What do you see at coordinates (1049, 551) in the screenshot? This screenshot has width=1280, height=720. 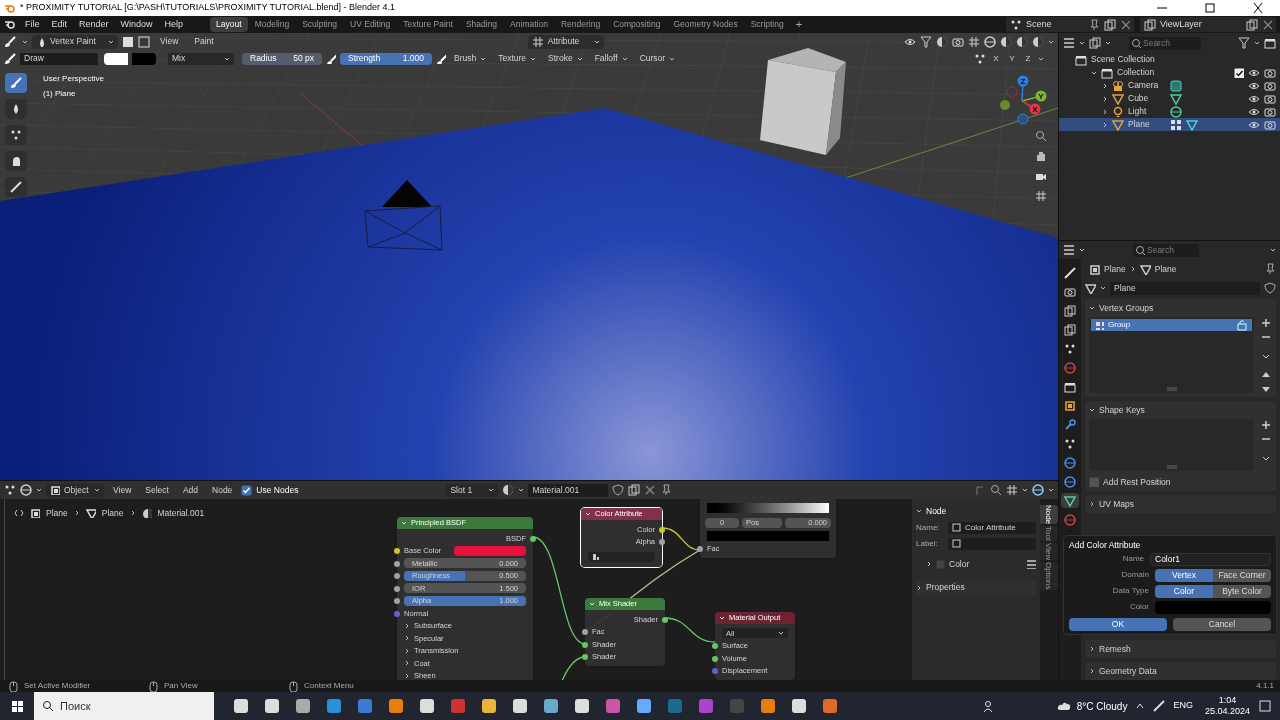 I see `sidebar-tab: View` at bounding box center [1049, 551].